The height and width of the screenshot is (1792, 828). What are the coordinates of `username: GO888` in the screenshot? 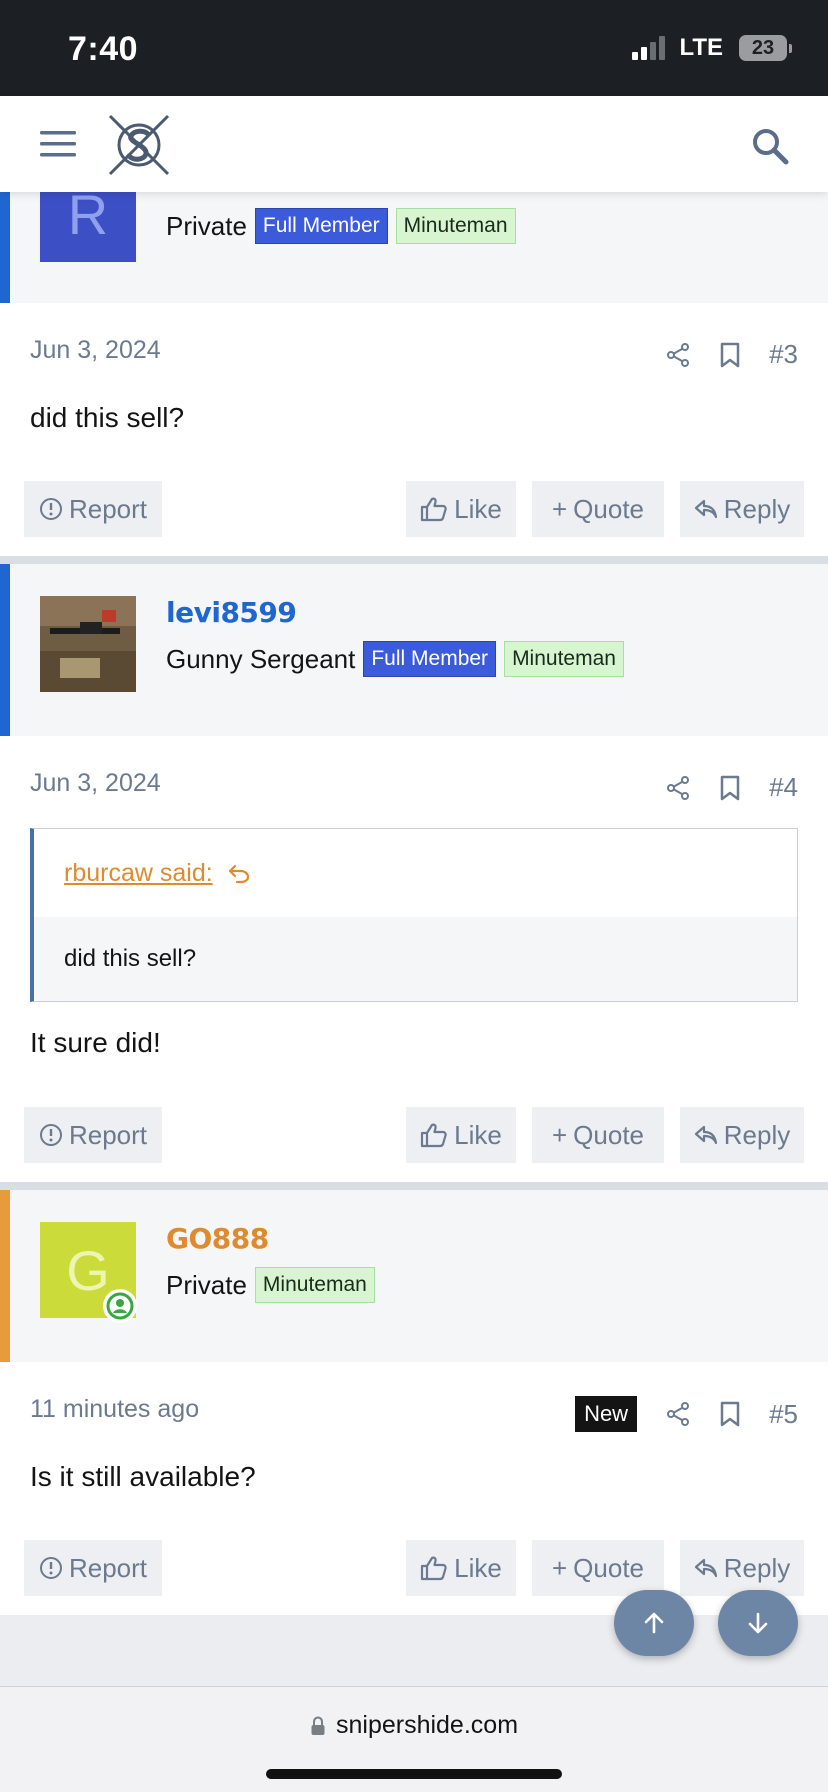 It's located at (217, 1238).